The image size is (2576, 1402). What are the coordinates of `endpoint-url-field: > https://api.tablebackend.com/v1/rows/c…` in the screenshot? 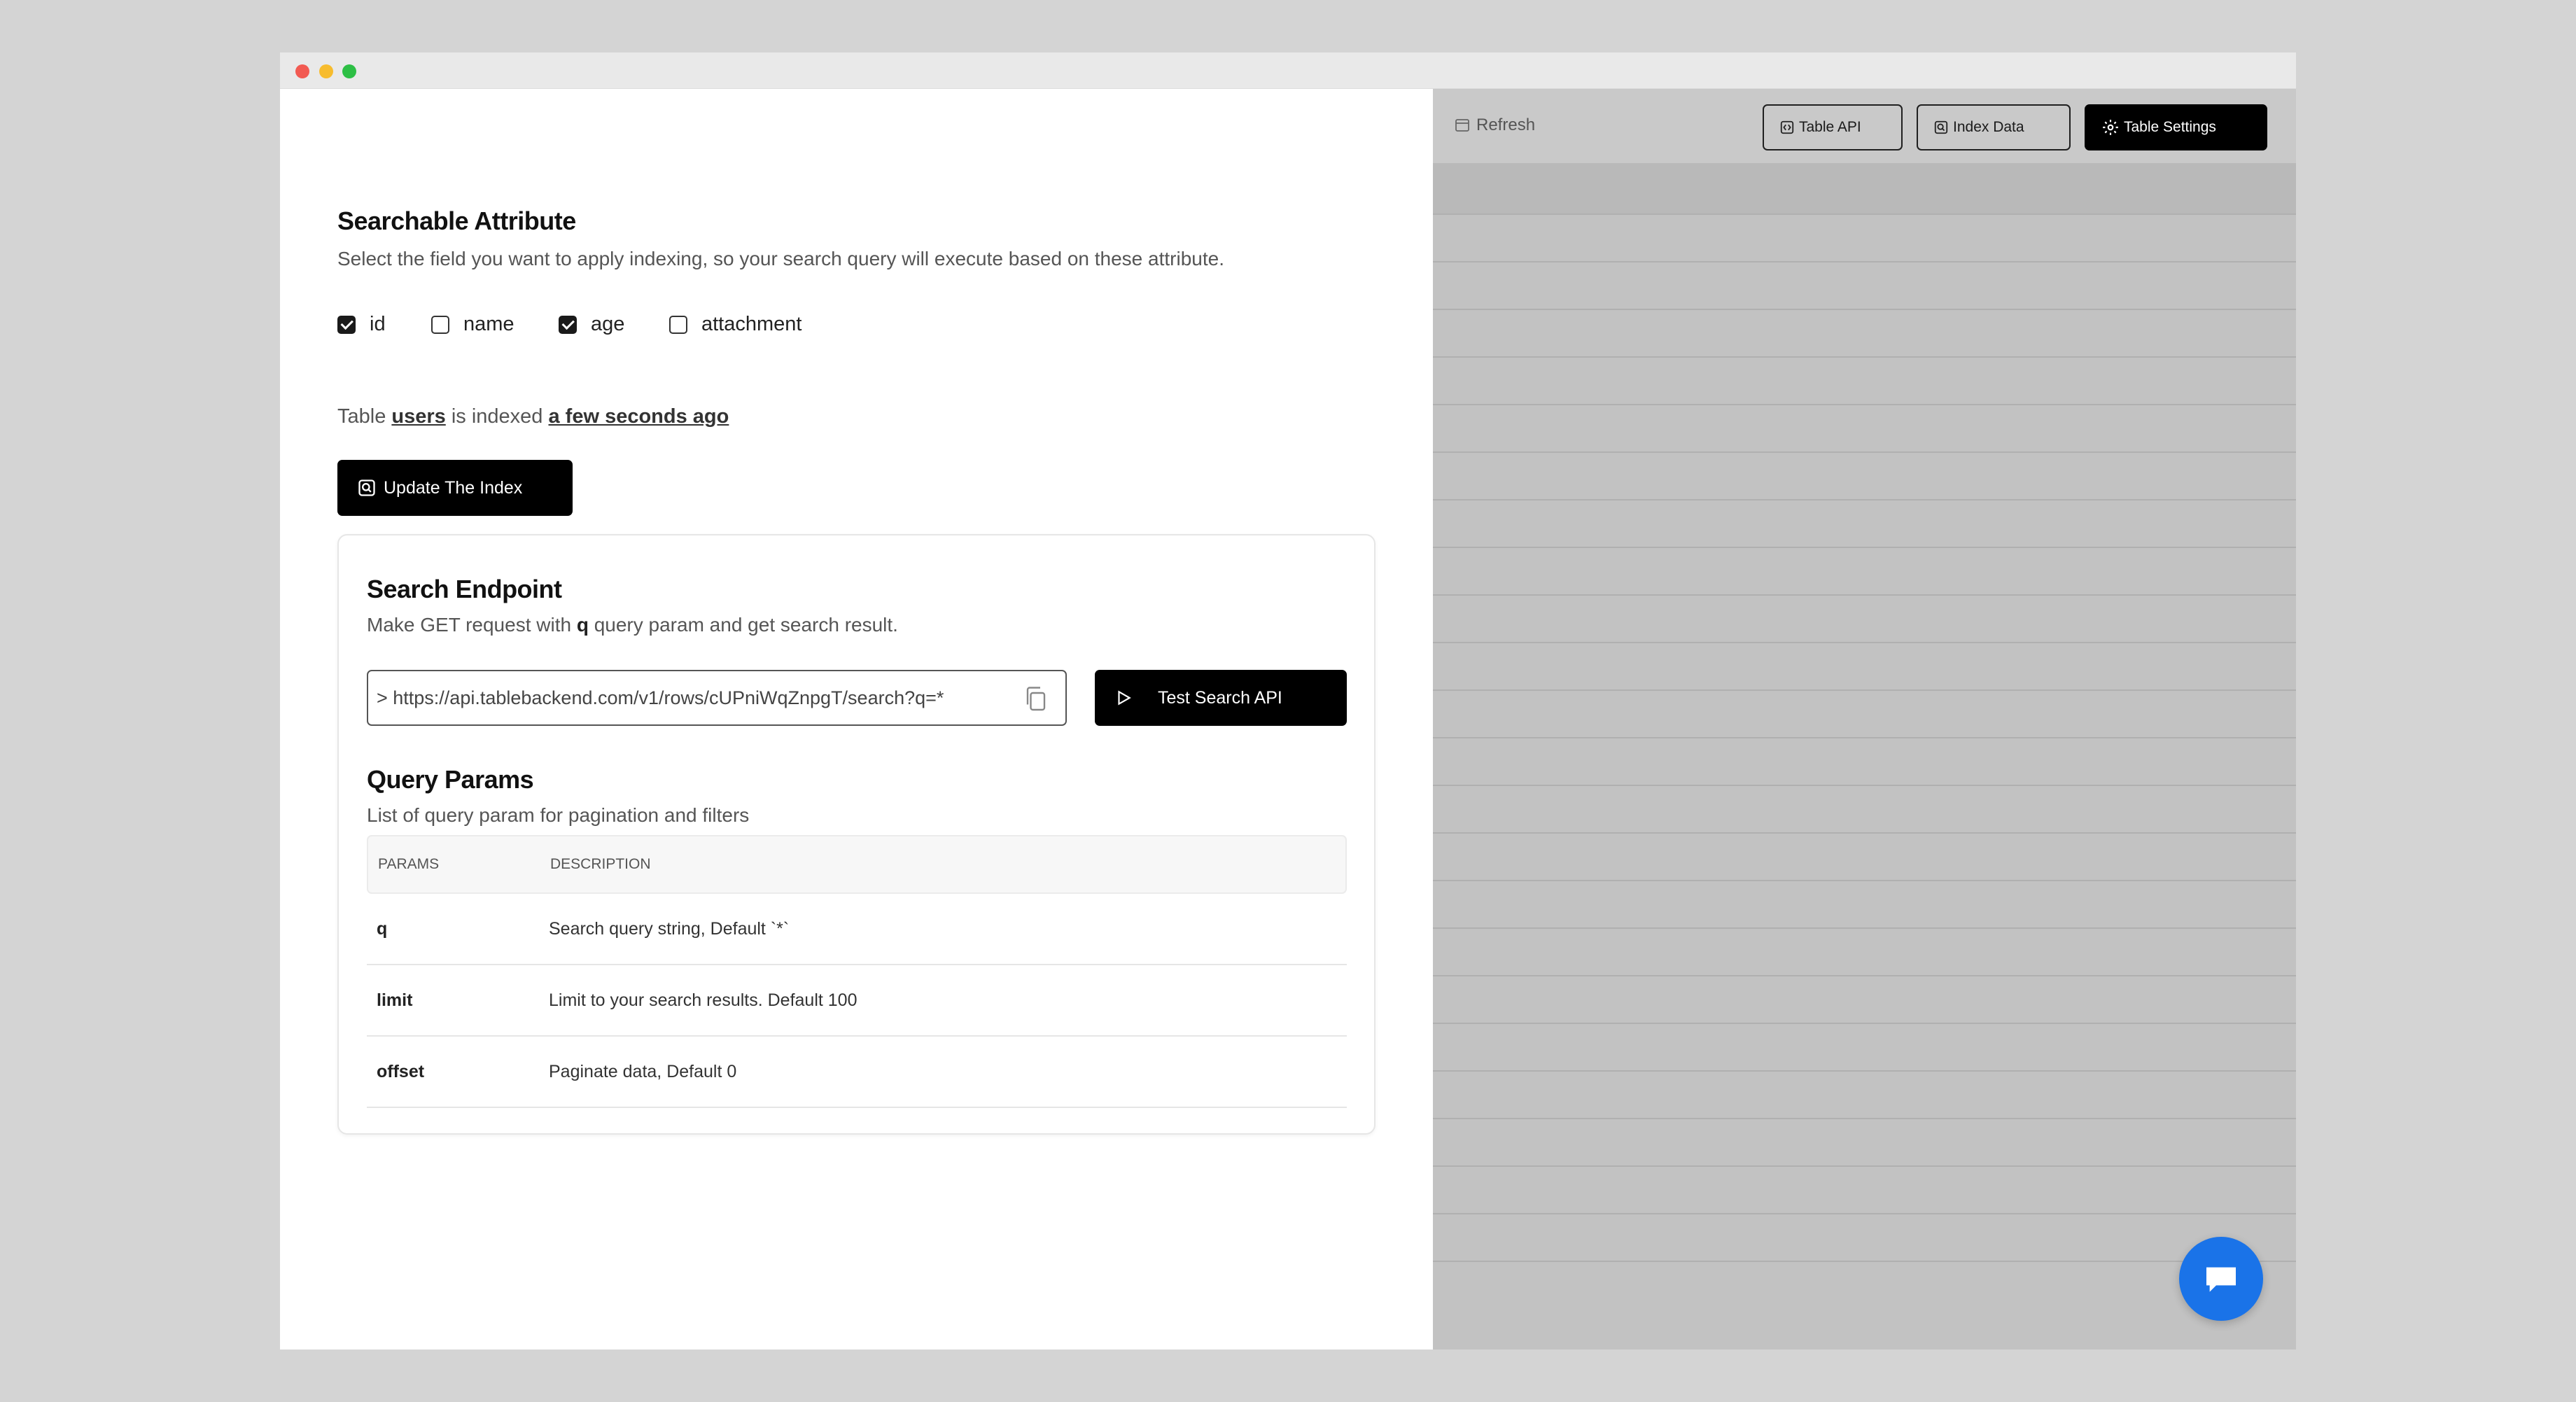 It's located at (717, 698).